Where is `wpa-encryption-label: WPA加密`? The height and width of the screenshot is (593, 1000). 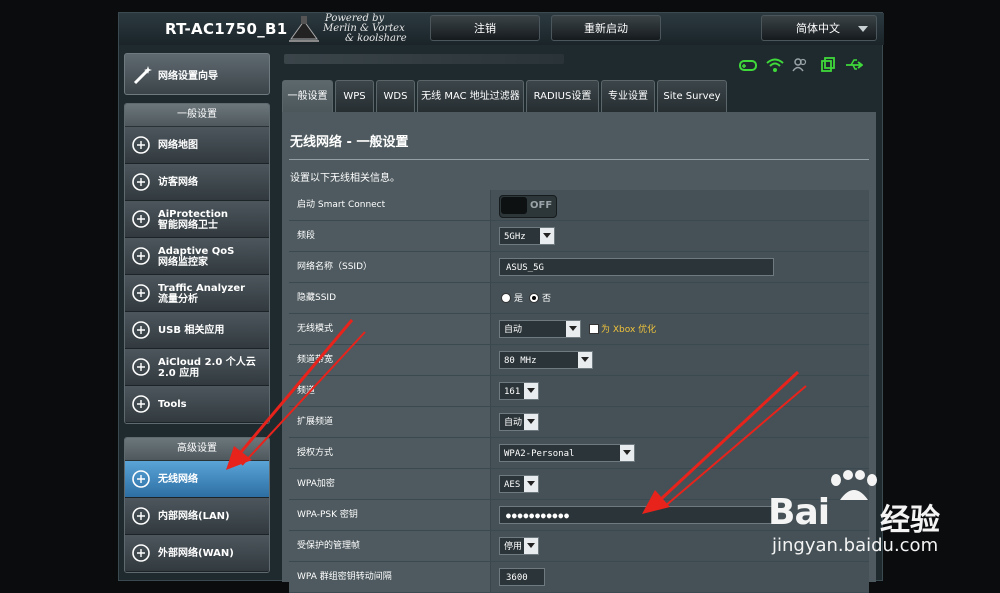
wpa-encryption-label: WPA加密 is located at coordinates (390, 484).